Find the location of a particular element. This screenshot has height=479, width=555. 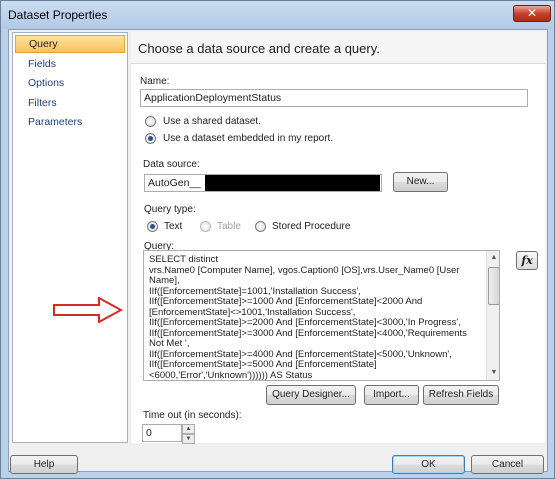

function-icon: fx is located at coordinates (527, 260).